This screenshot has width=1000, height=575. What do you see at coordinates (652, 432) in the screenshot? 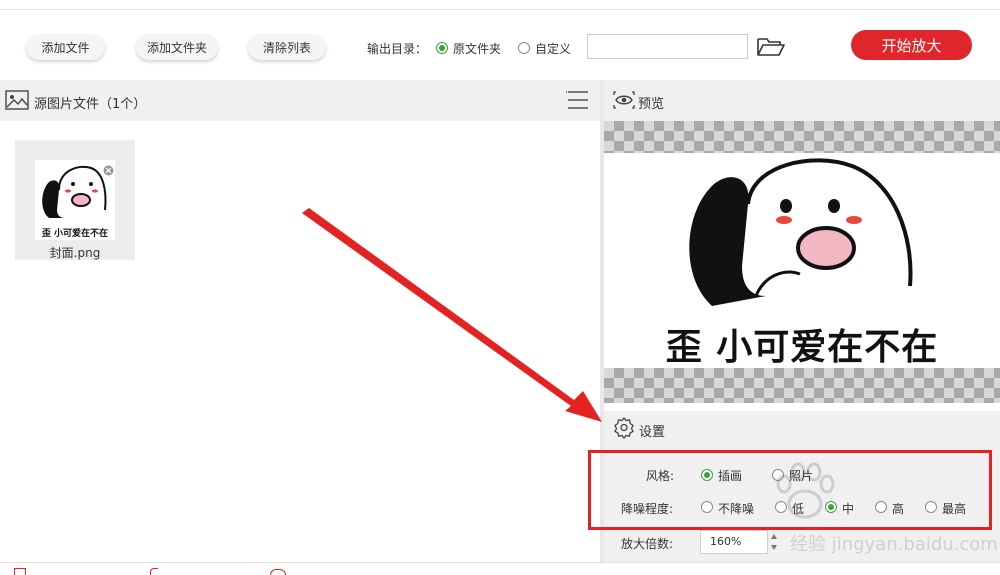
I see `settings-title: 设置` at bounding box center [652, 432].